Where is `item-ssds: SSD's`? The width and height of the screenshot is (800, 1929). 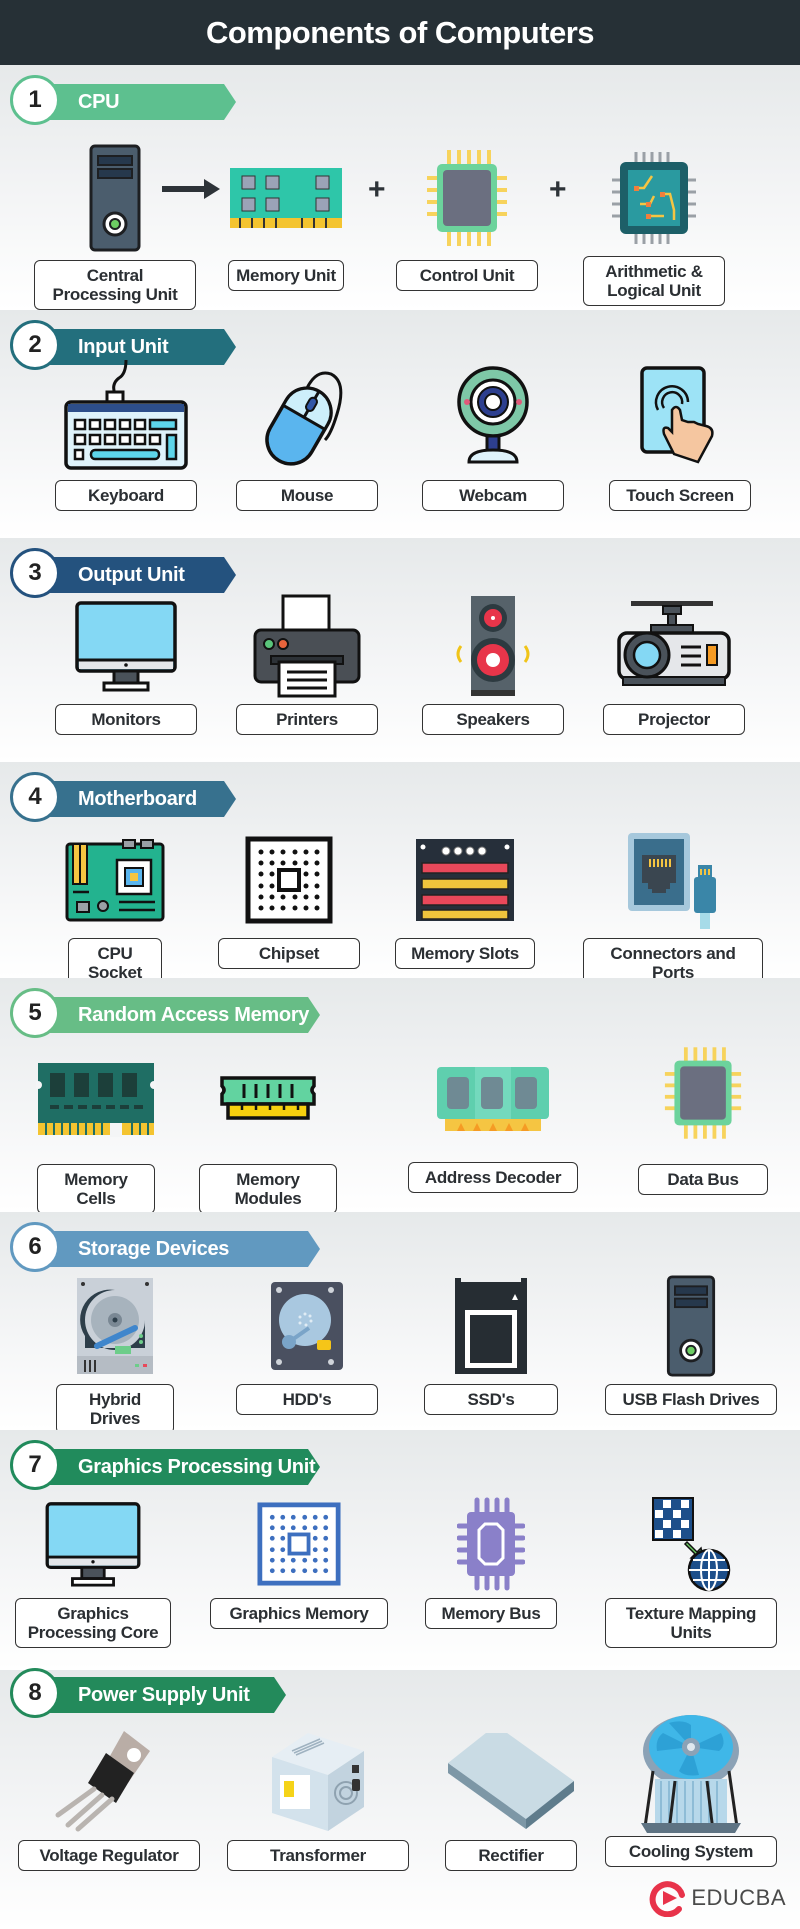
item-ssds: SSD's is located at coordinates (491, 1343).